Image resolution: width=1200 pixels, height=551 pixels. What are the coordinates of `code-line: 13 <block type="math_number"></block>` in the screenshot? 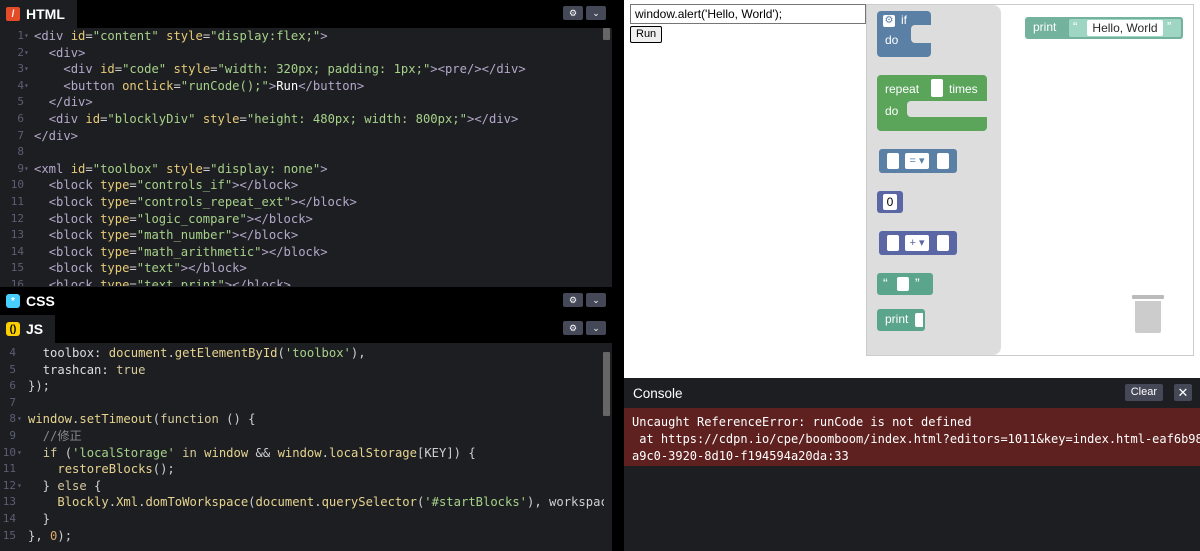 It's located at (302, 235).